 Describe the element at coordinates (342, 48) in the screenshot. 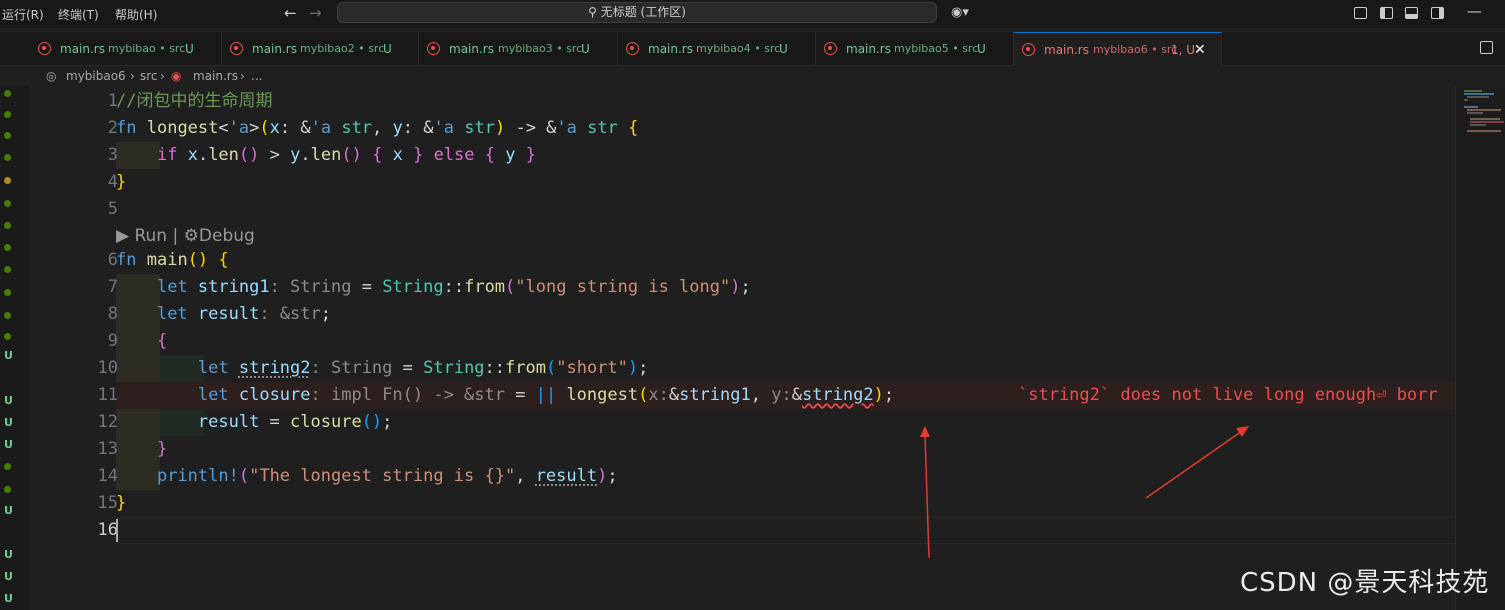

I see `tab-description: mybibao2 • src` at that location.